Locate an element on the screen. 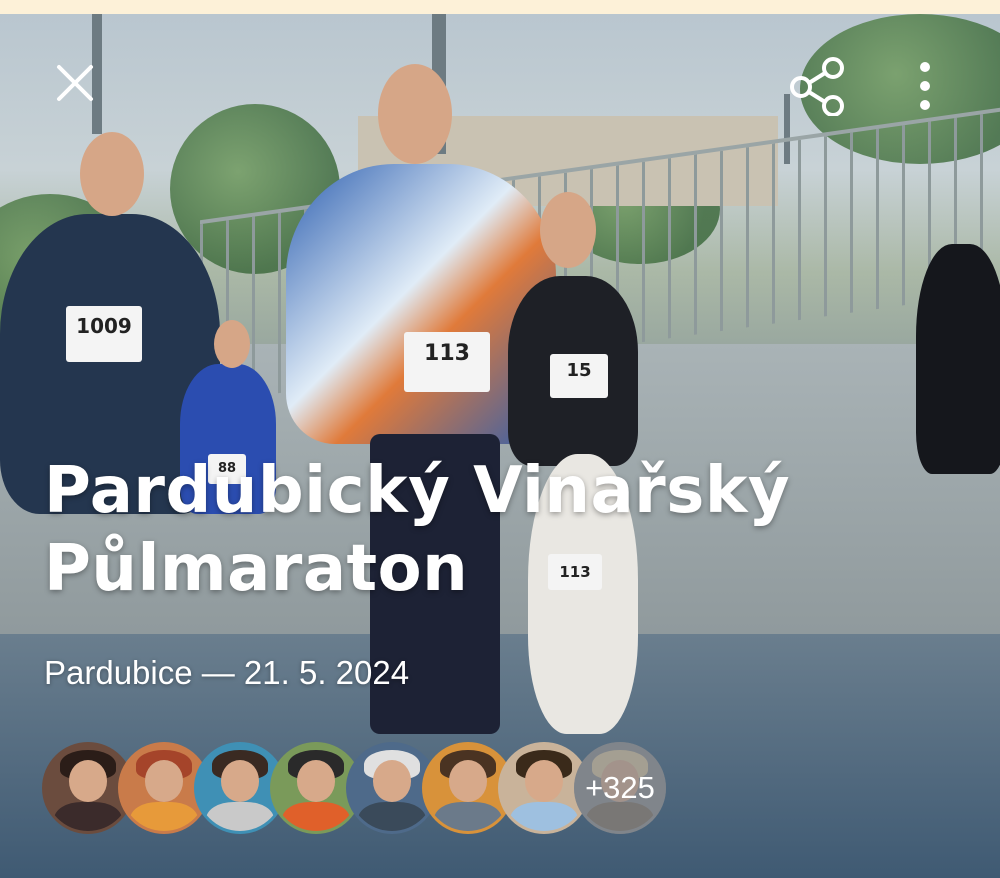 Image resolution: width=1000 pixels, height=878 pixels. runner-edge is located at coordinates (958, 359).